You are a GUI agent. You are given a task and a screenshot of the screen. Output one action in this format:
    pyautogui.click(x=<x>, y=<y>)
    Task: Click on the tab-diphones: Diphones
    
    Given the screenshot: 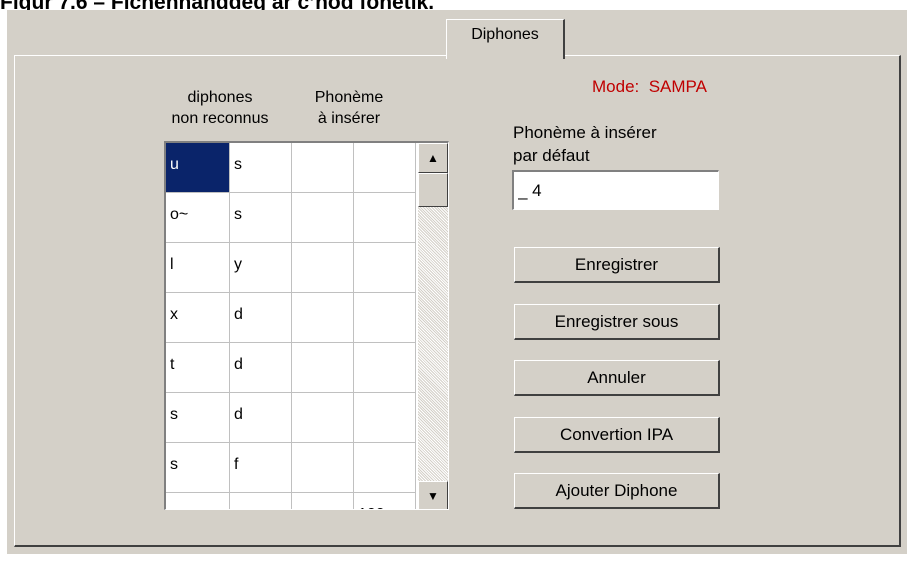 What is the action you would take?
    pyautogui.click(x=505, y=39)
    